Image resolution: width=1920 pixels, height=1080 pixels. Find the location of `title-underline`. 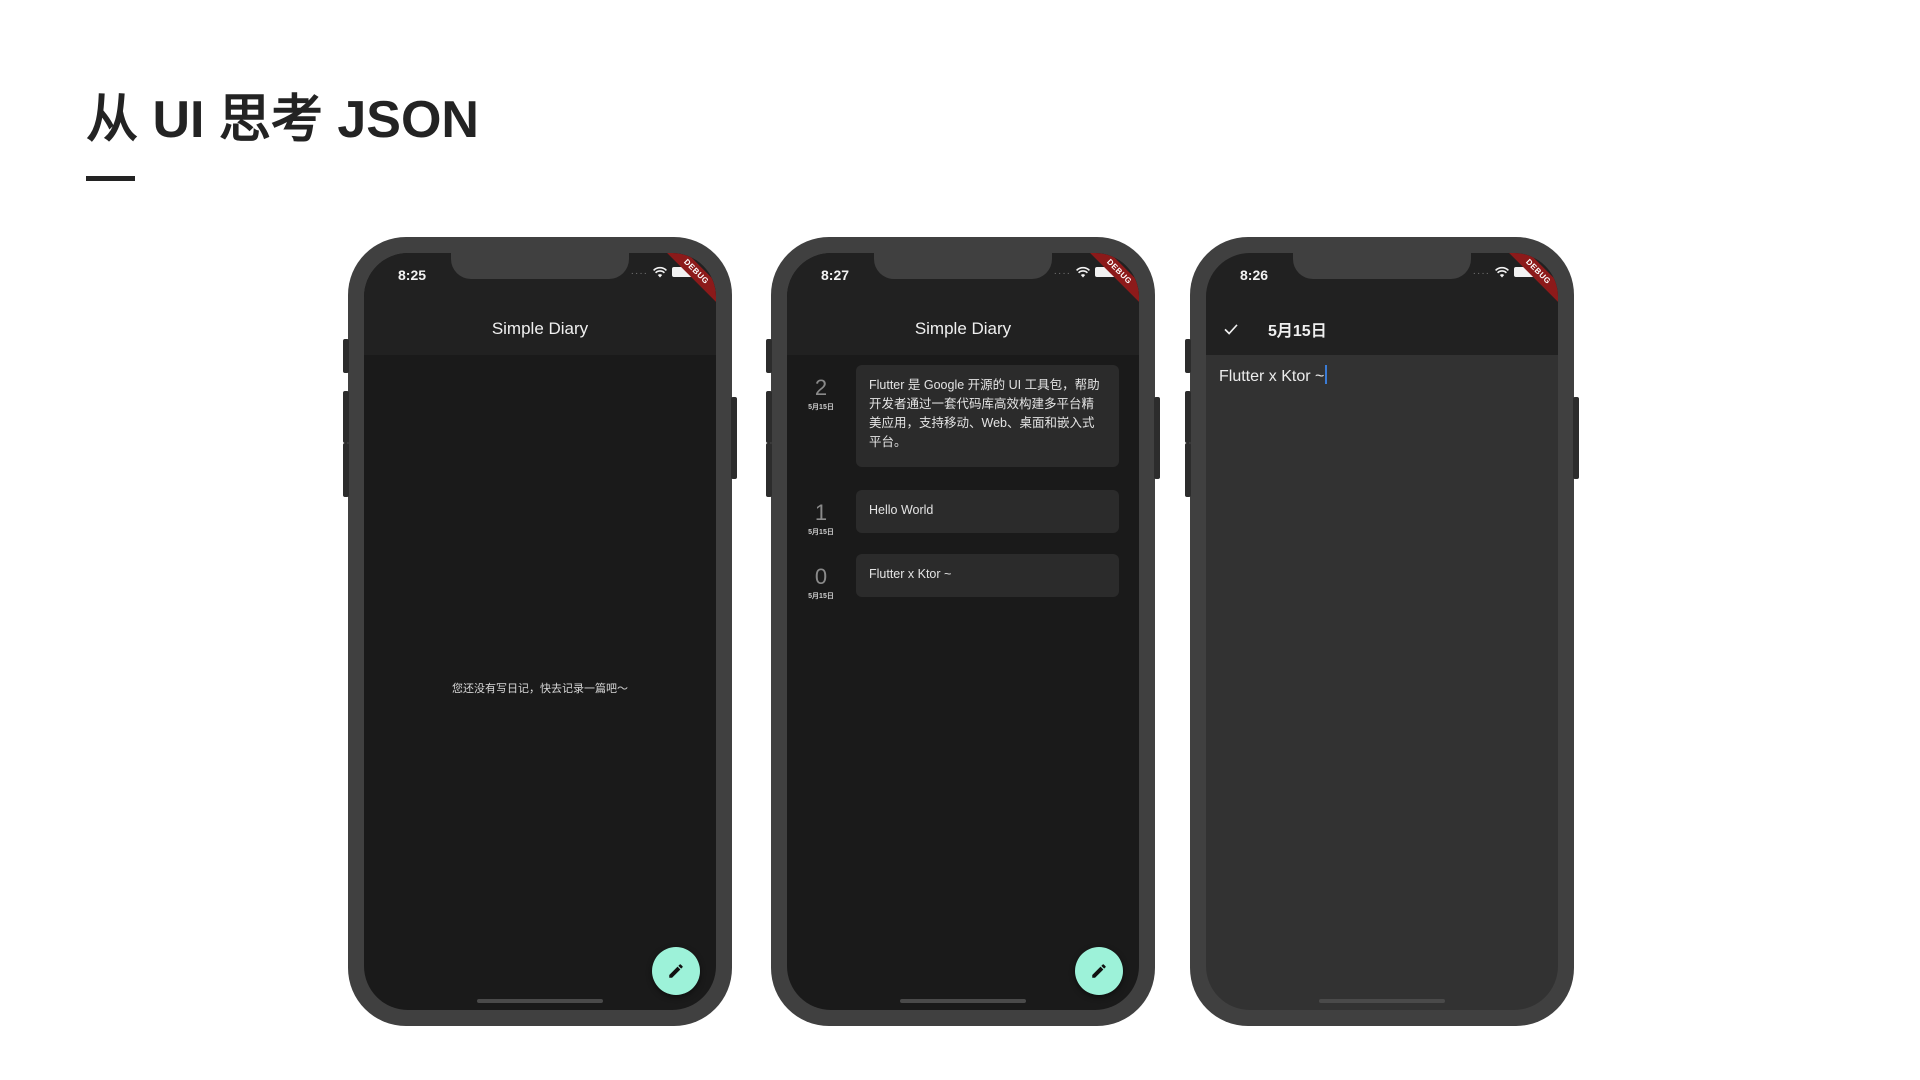

title-underline is located at coordinates (110, 178).